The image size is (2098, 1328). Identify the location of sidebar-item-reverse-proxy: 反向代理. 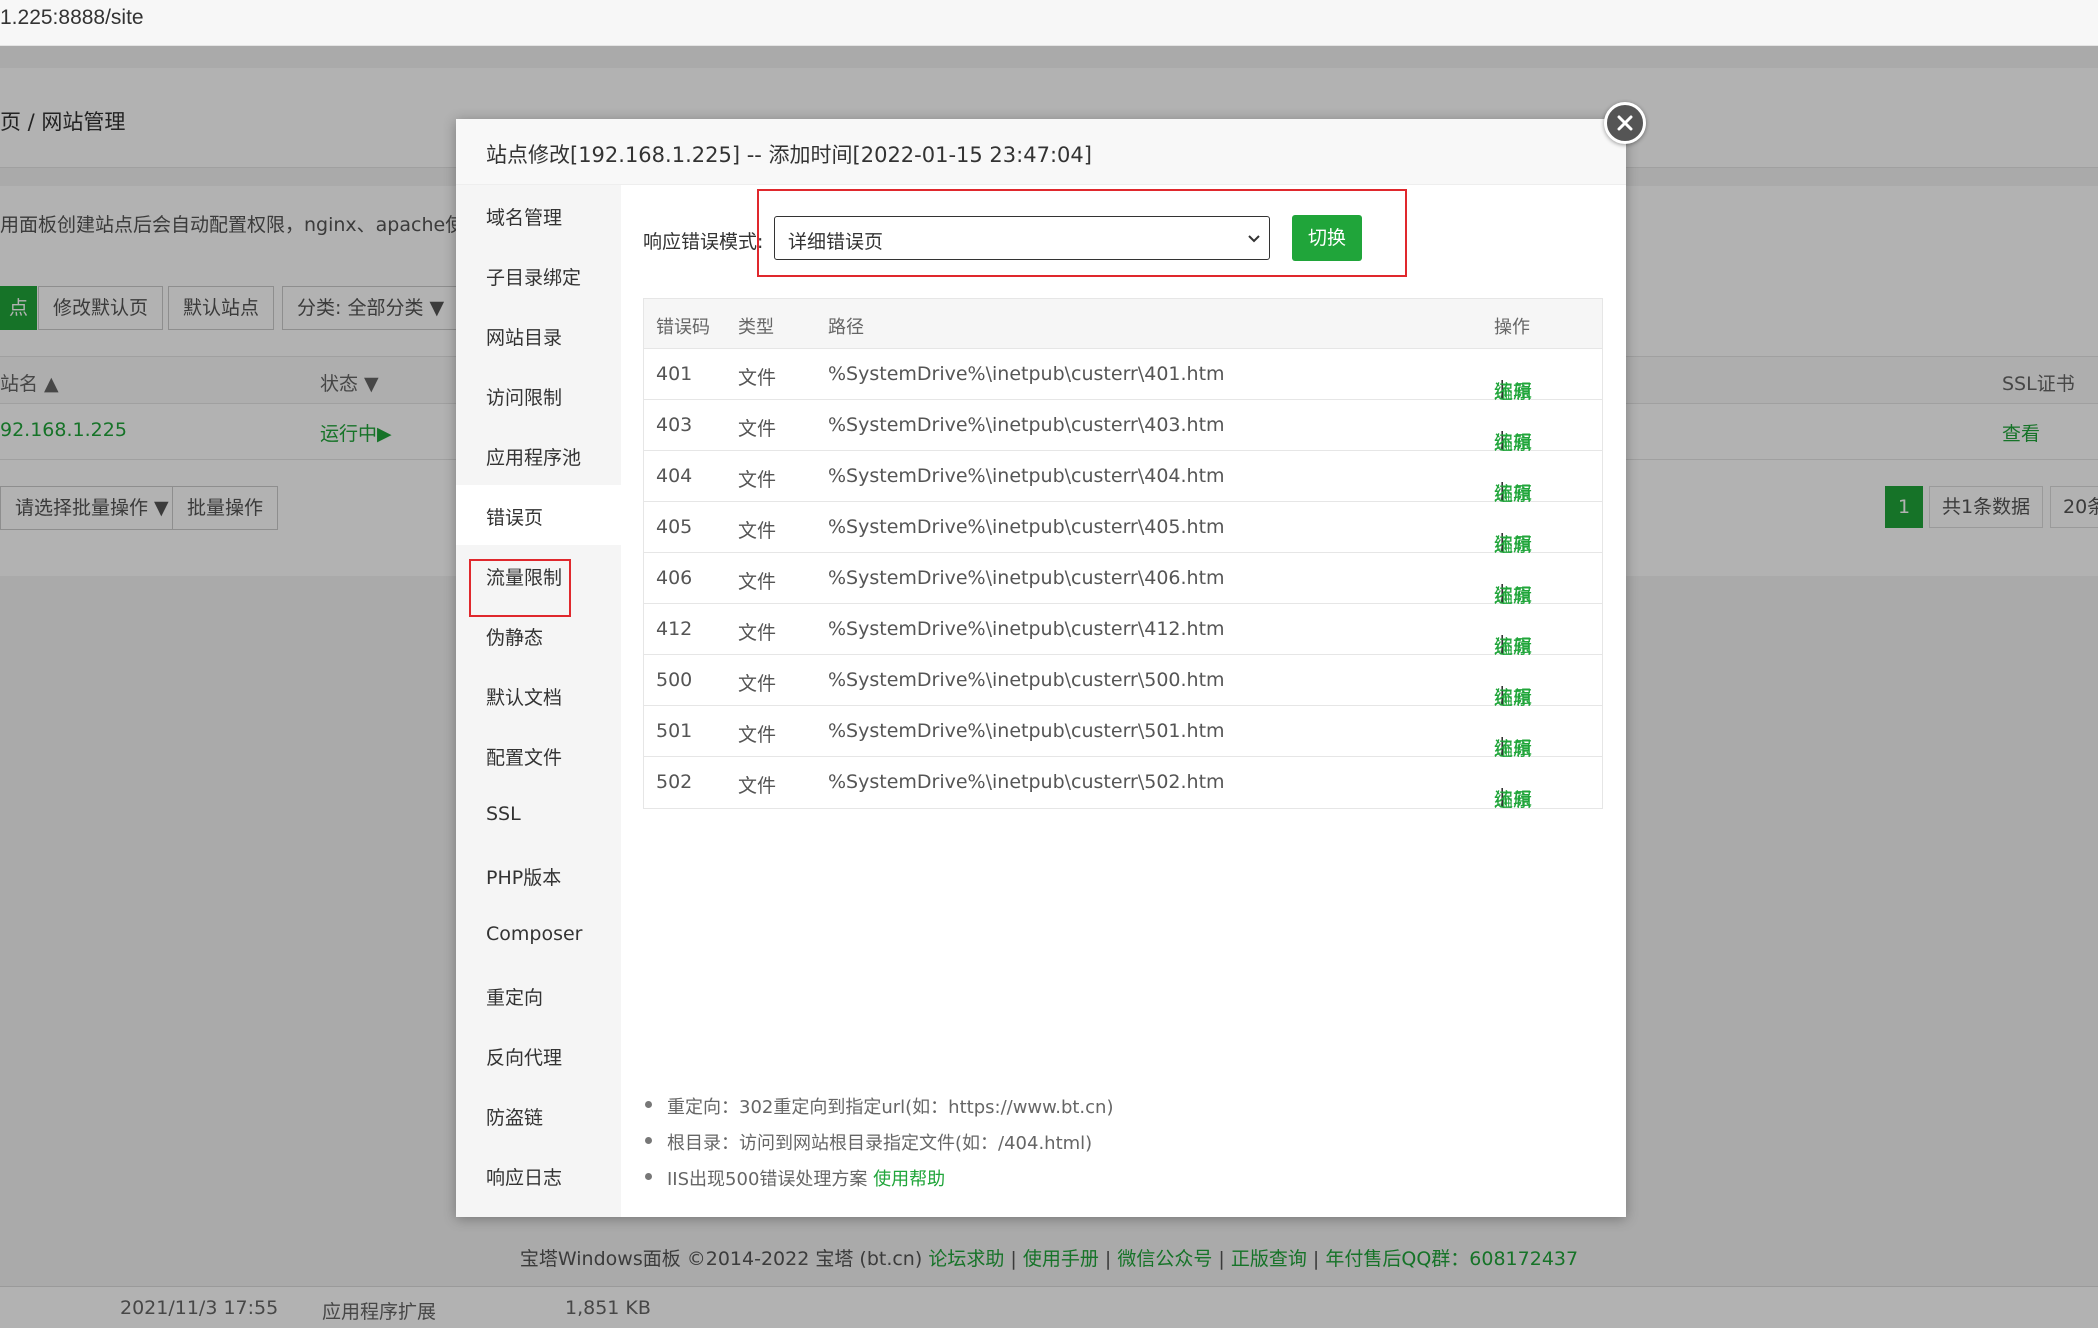
(538, 1055).